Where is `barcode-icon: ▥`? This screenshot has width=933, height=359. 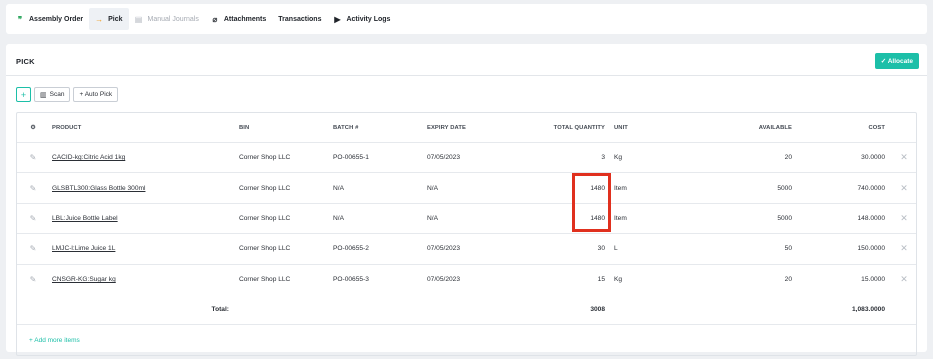 barcode-icon: ▥ is located at coordinates (43, 95).